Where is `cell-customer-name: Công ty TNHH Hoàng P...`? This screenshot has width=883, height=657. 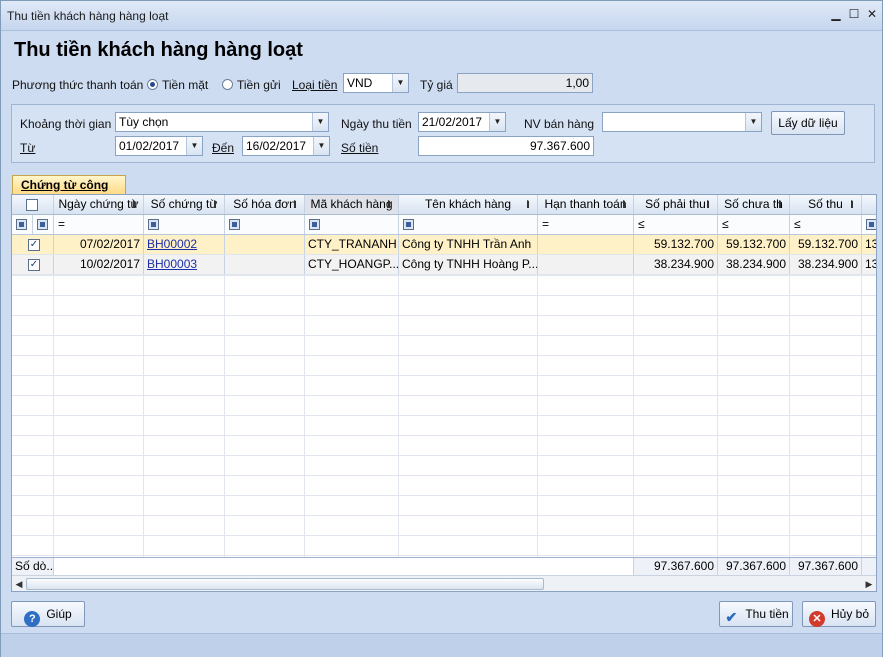
cell-customer-name: Công ty TNHH Hoàng P... is located at coordinates (468, 264).